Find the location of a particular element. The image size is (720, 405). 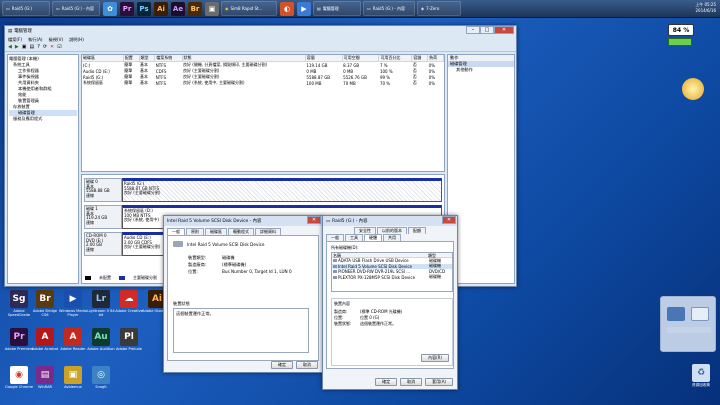

field-row: 製造廠商: (標準磁碟機) is located at coordinates (240, 264).